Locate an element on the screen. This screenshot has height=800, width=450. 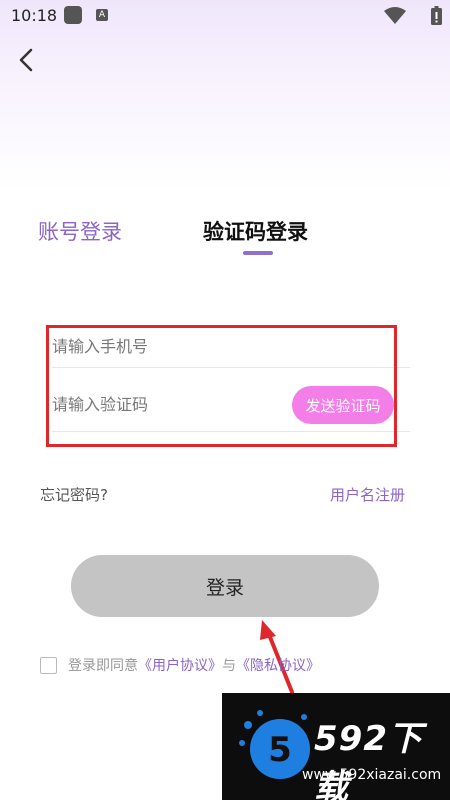
back-icon is located at coordinates (27, 60).